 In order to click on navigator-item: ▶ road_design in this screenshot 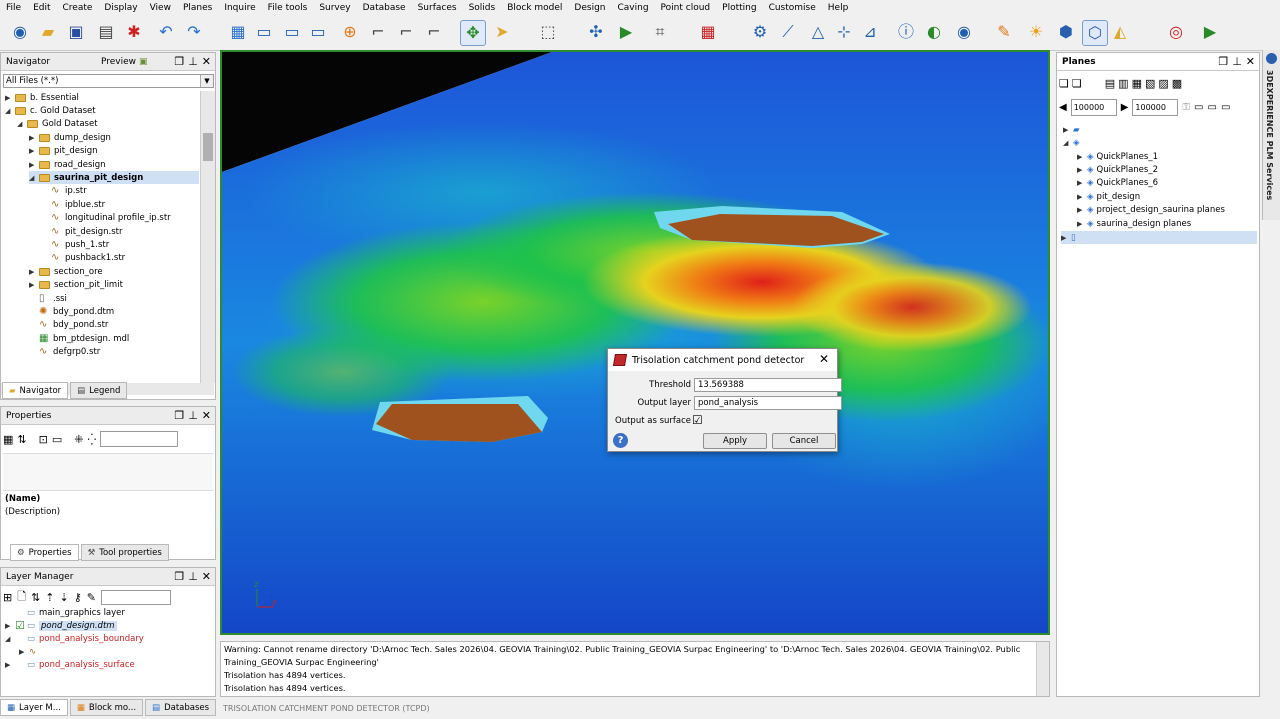, I will do `click(67, 164)`.